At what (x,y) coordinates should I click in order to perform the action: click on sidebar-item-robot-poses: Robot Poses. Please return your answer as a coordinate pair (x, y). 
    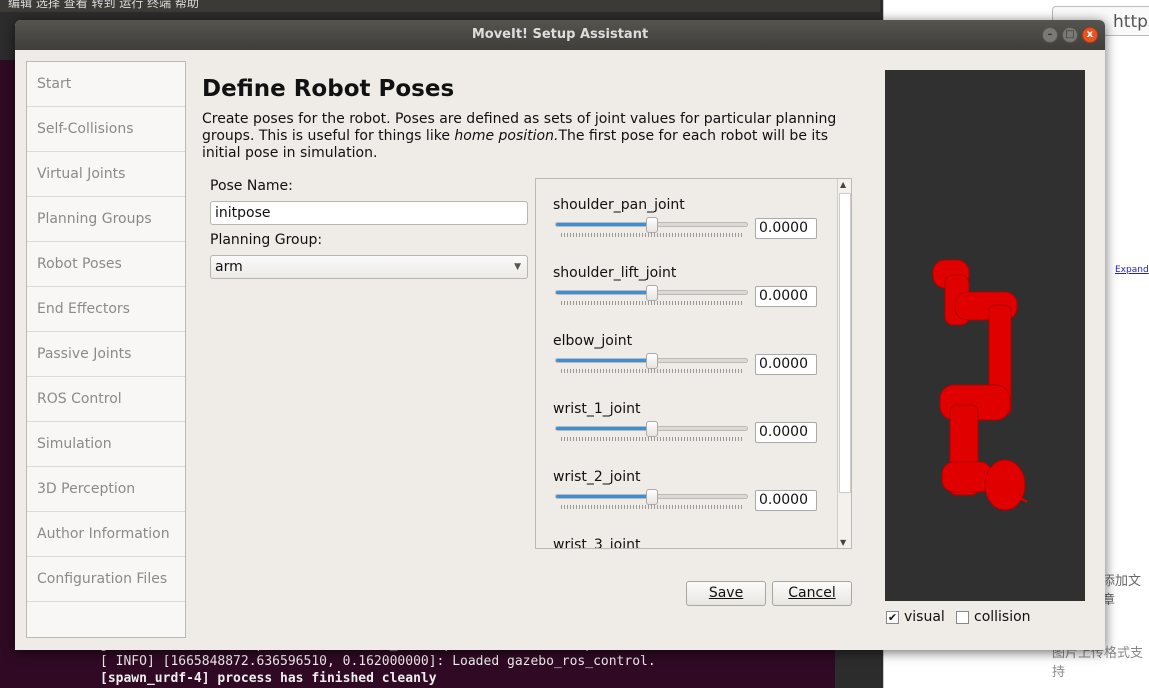
    Looking at the image, I should click on (106, 264).